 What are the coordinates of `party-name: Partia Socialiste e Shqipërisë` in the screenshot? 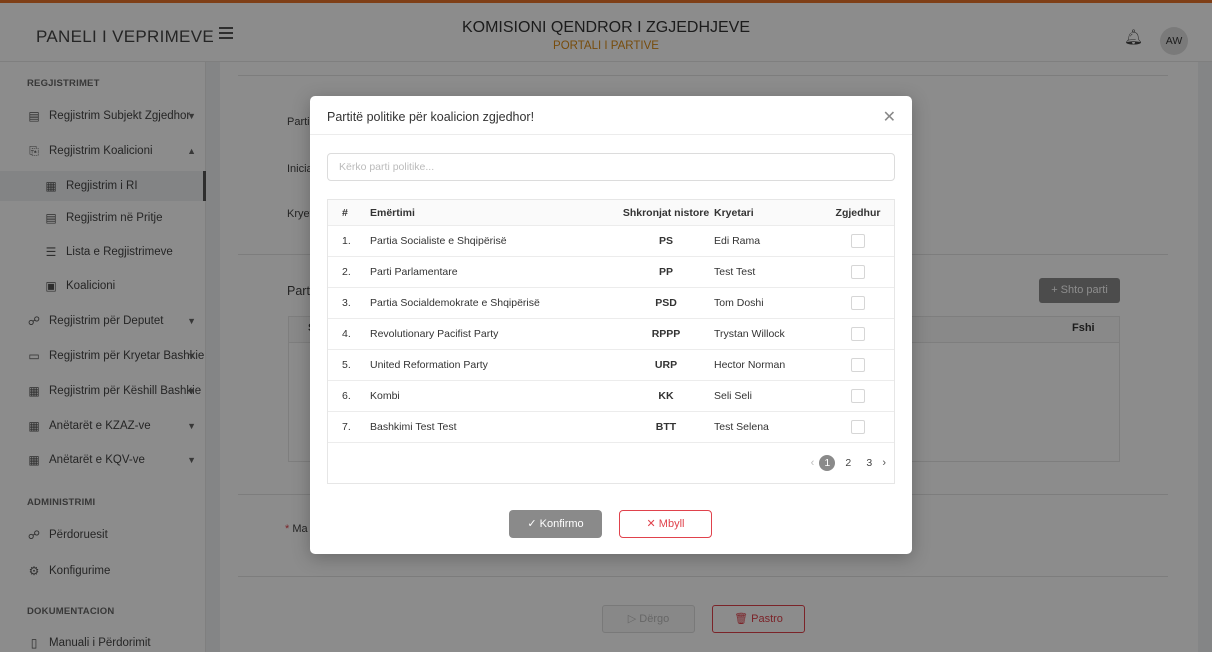 It's located at (438, 241).